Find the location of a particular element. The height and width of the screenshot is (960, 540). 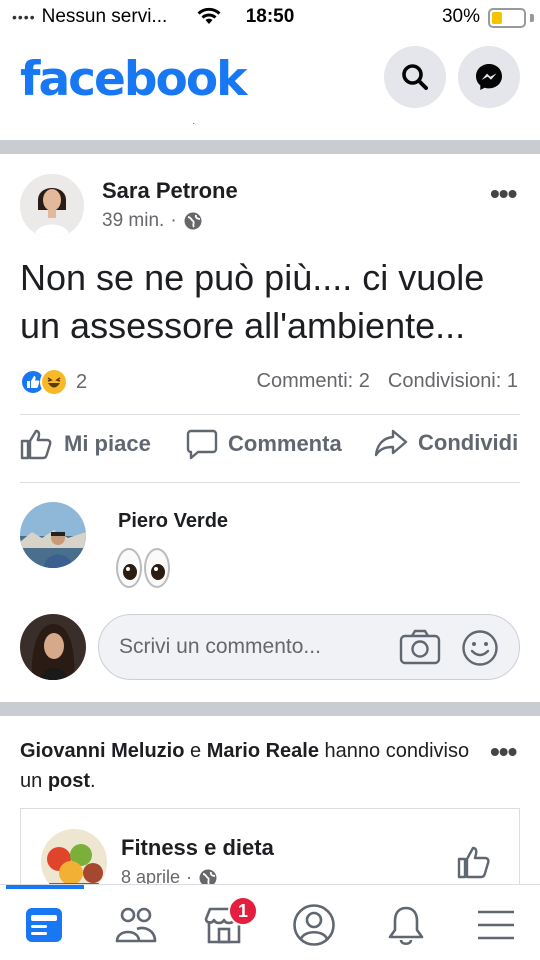

shared-post-more-icon: ••• is located at coordinates (503, 752).